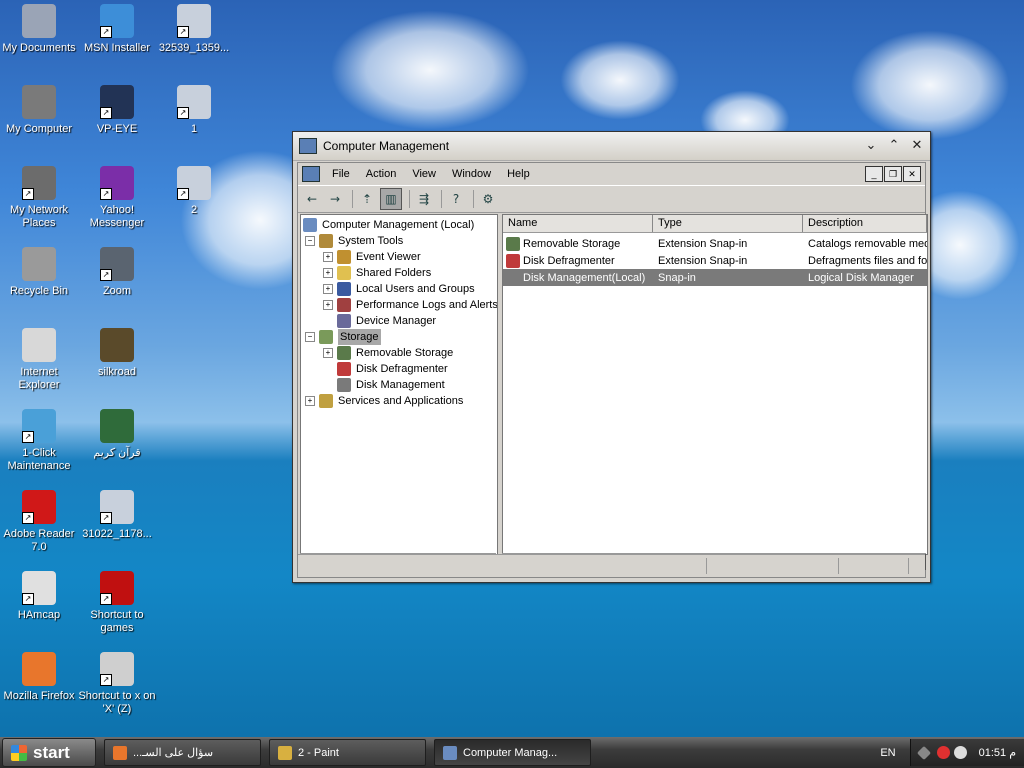 The width and height of the screenshot is (1024, 768). What do you see at coordinates (569, 260) in the screenshot?
I see `cell-name-text: Disk Defragmenter` at bounding box center [569, 260].